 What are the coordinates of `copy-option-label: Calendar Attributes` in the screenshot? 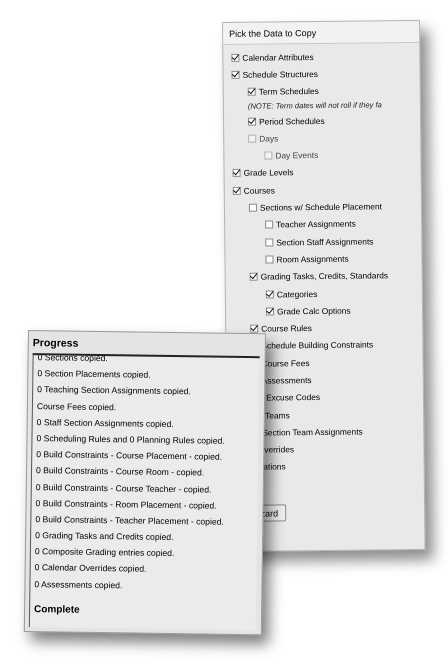 It's located at (278, 57).